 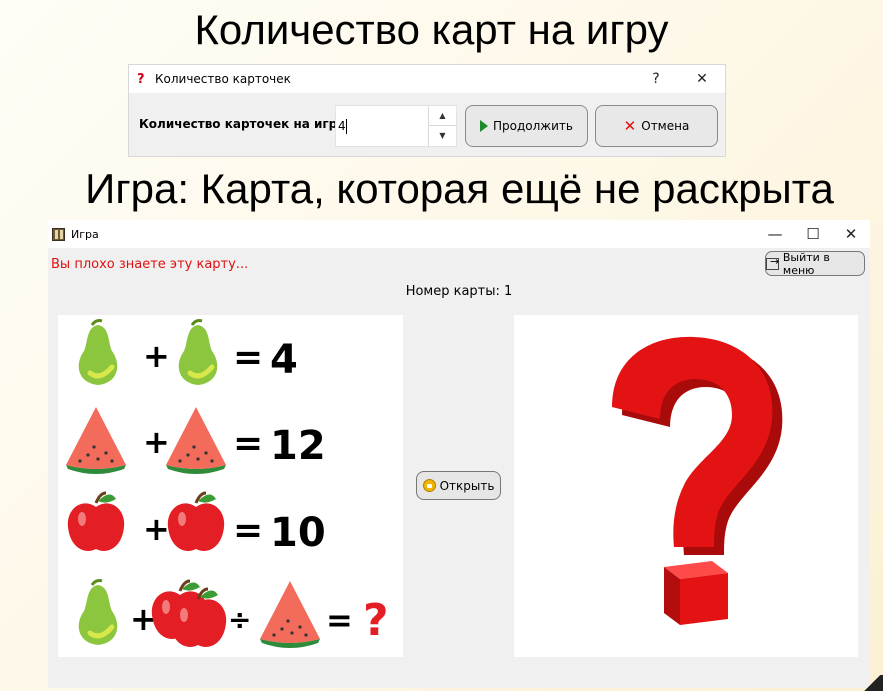 I want to click on window-titlebar: Игра — ☐ ✕, so click(x=459, y=234).